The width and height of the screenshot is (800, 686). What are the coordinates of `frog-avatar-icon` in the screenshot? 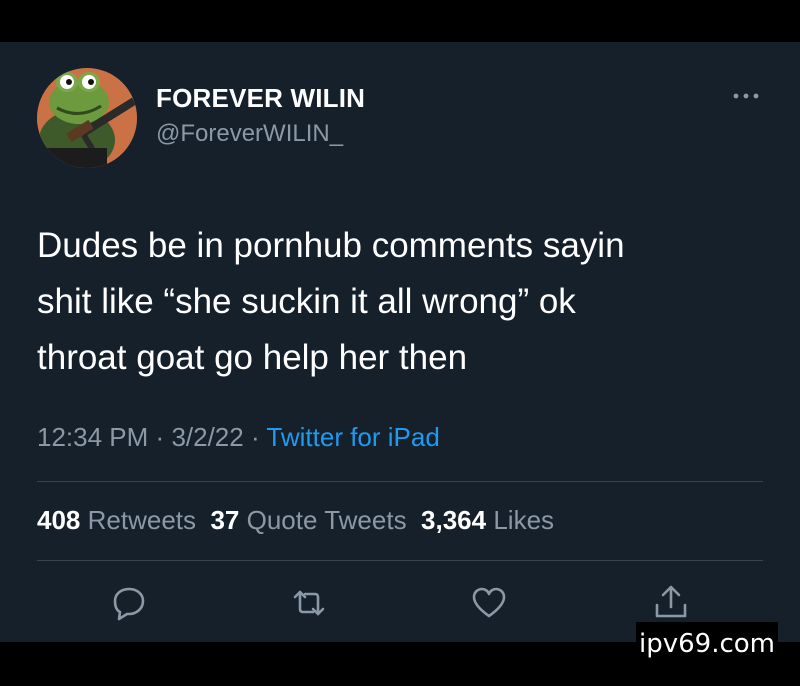 It's located at (87, 118).